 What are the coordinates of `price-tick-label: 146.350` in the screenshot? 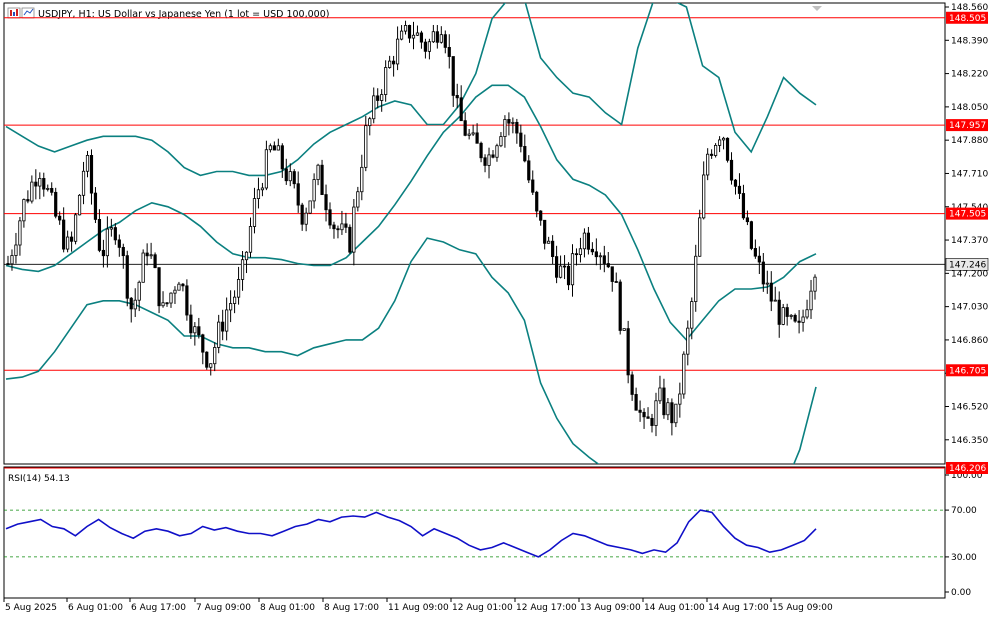 It's located at (969, 441).